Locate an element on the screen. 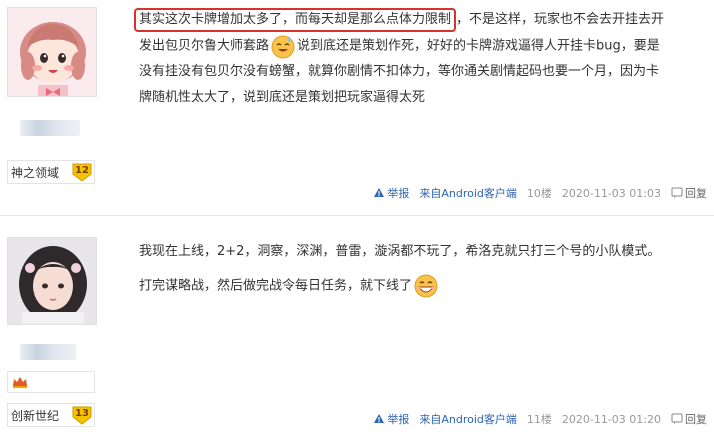 This screenshot has width=714, height=442. level-box: 创新世纪 13 is located at coordinates (51, 415).